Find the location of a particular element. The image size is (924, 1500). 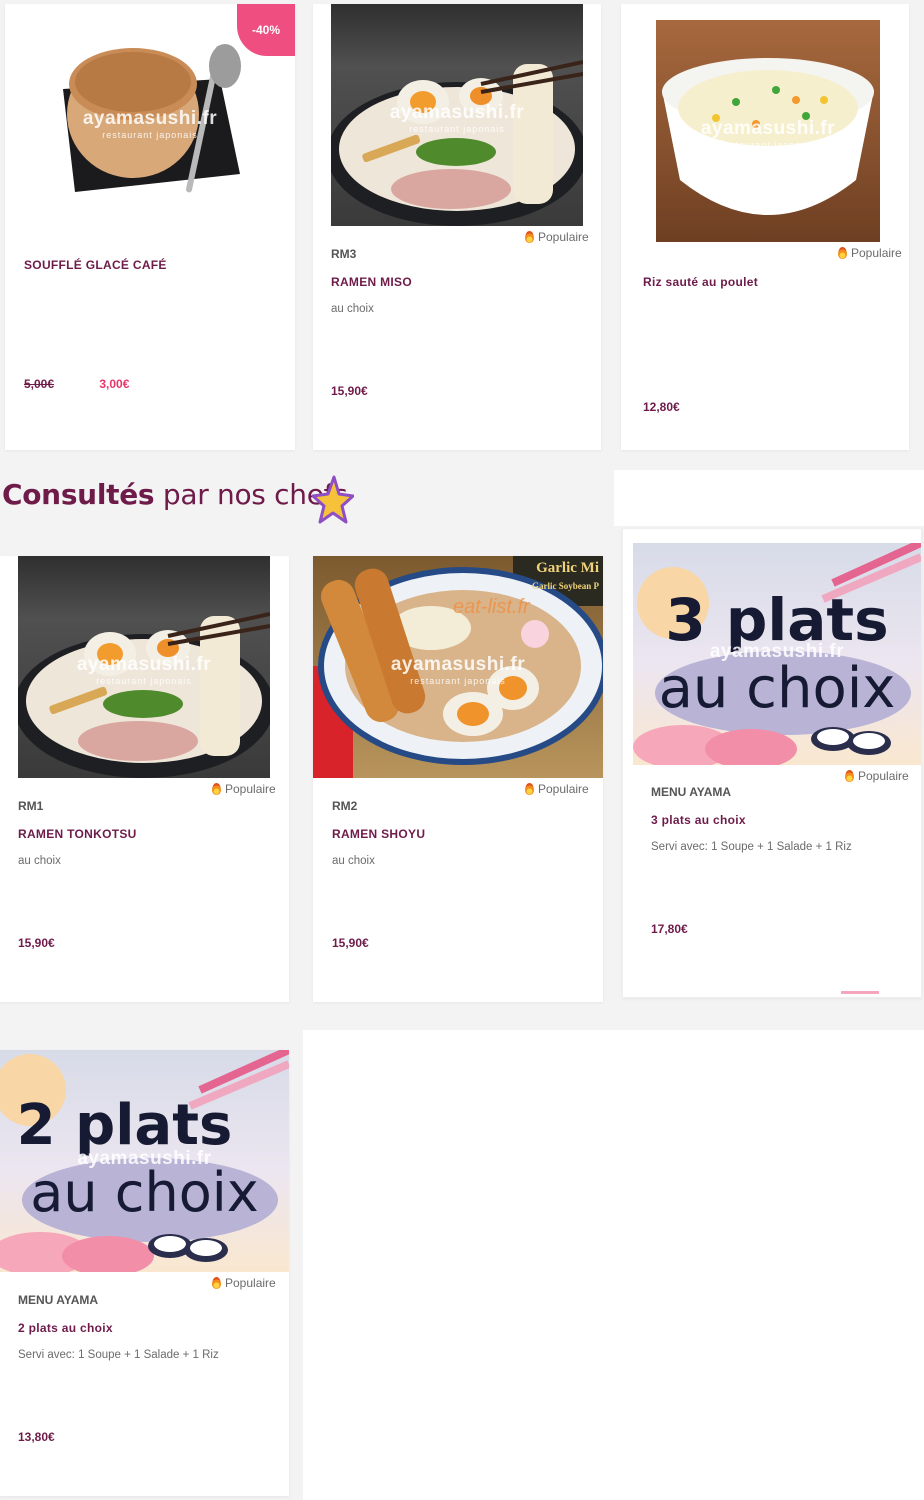

product-code: RM1 is located at coordinates (31, 806).